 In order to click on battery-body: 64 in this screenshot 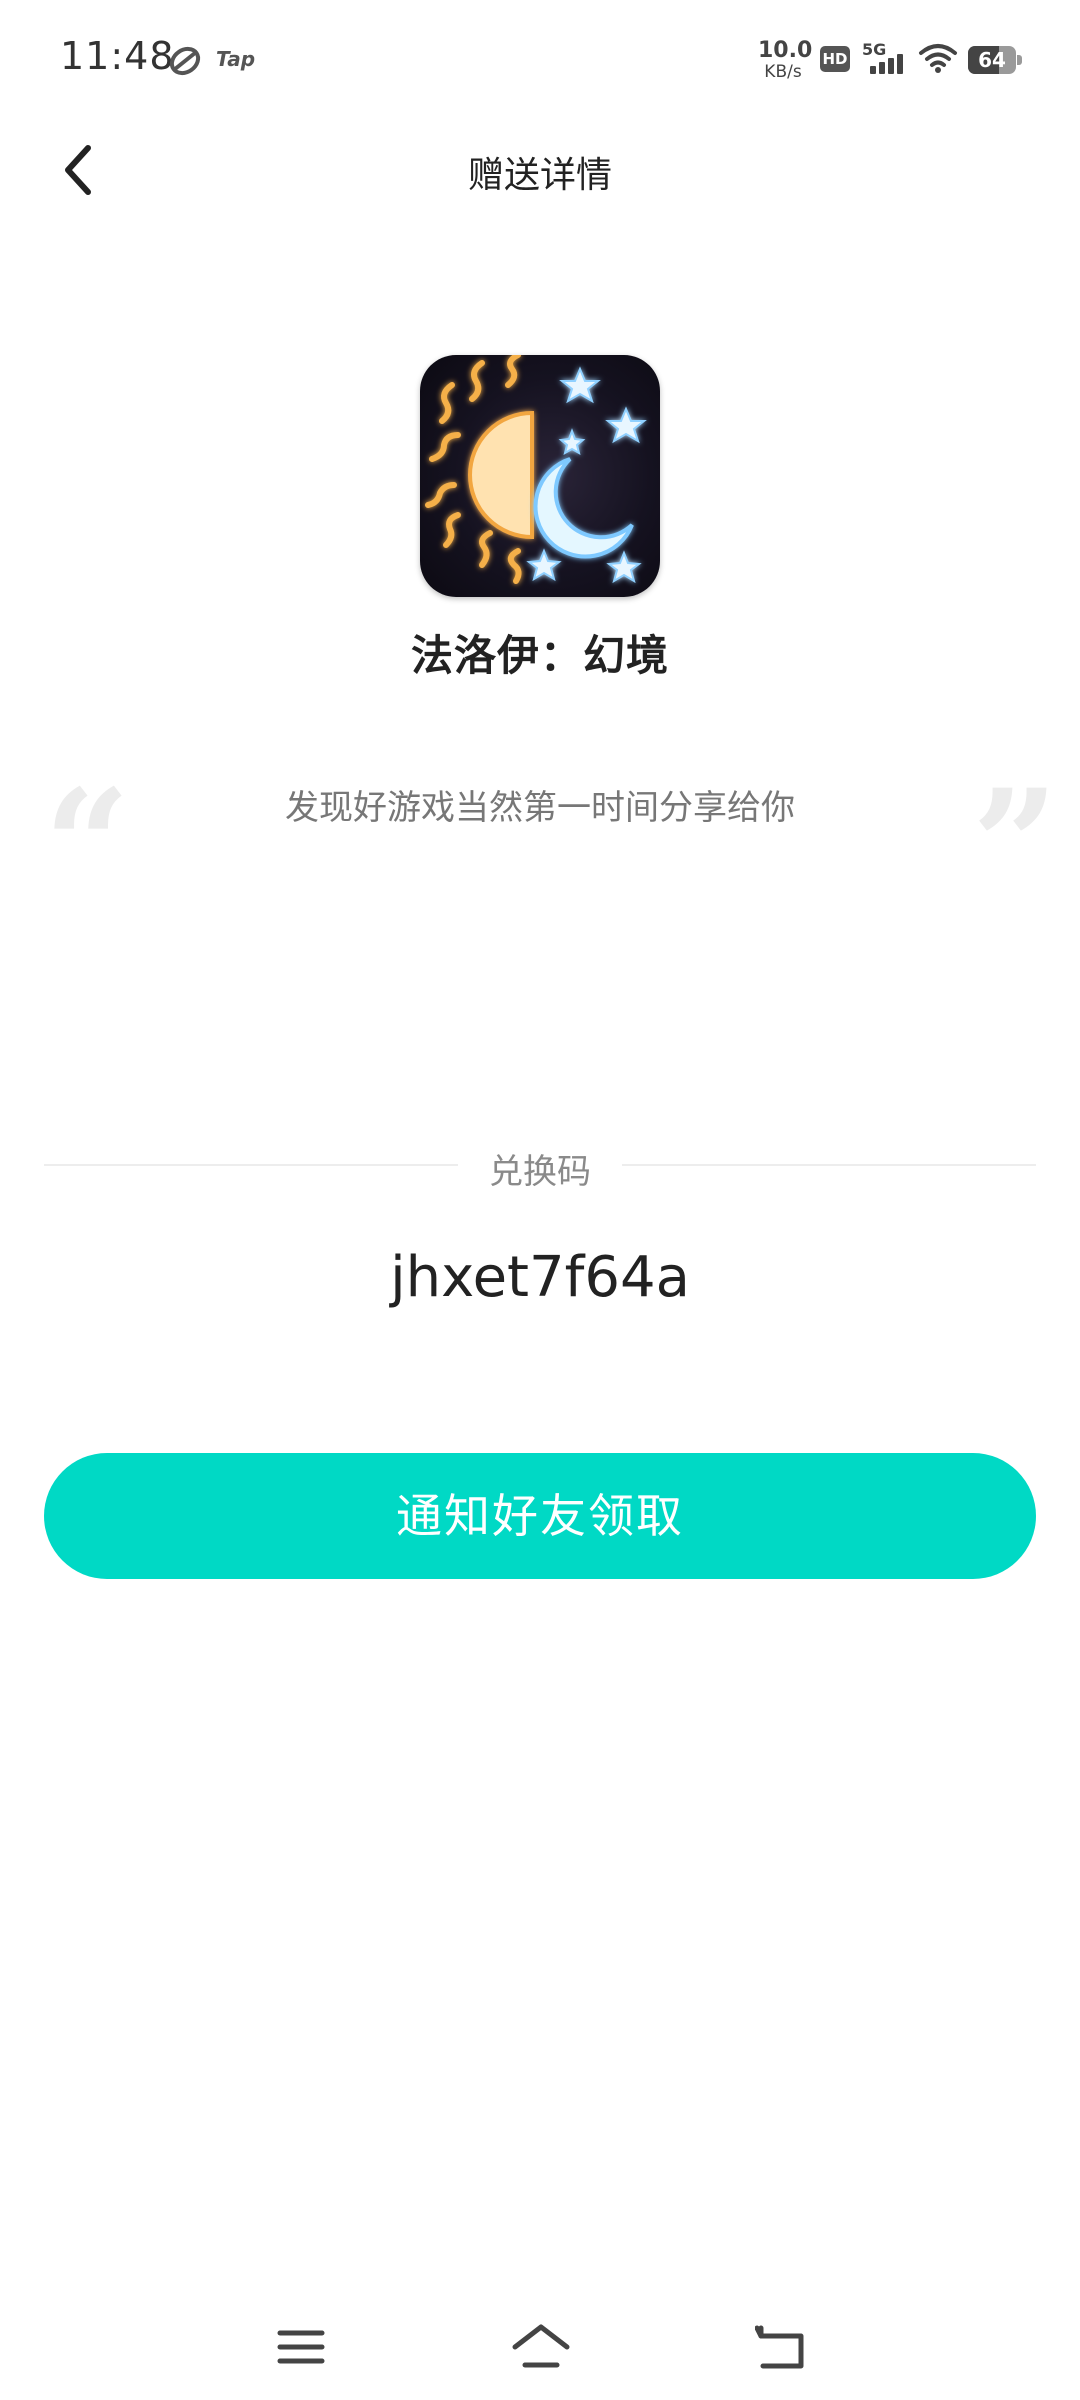, I will do `click(992, 60)`.